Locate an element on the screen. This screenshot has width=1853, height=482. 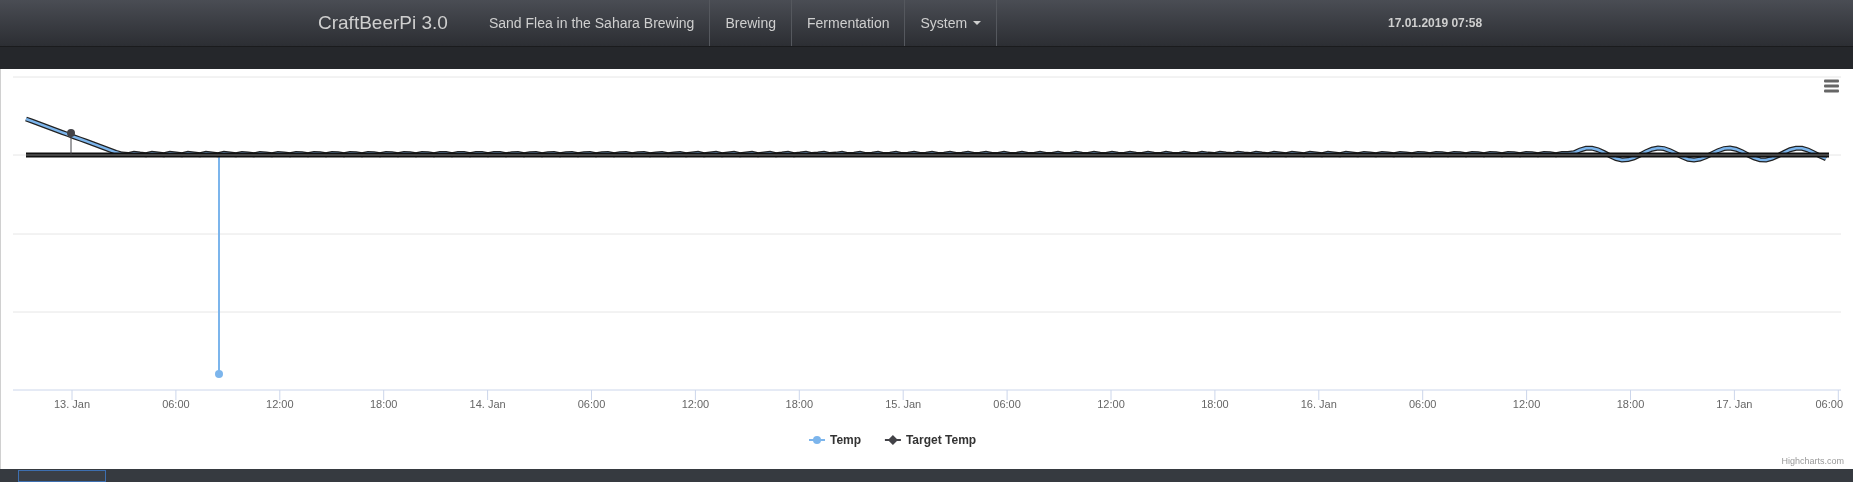
brand-title: CraftBeerPi 3.0 is located at coordinates (396, 23).